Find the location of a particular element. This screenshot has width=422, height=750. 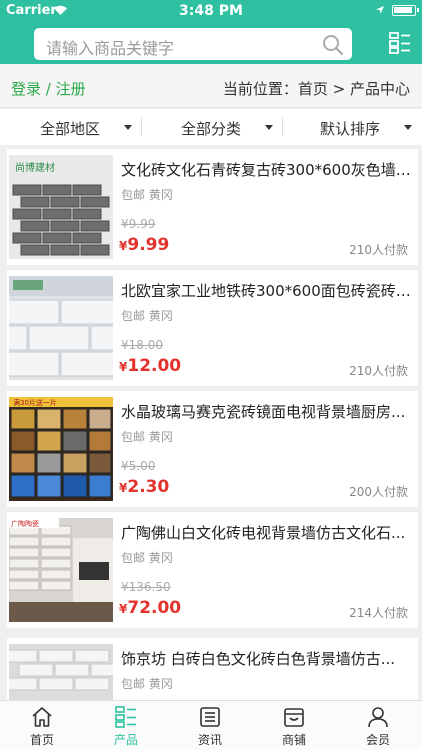

filter-region-label: 全部地区 is located at coordinates (70, 129).